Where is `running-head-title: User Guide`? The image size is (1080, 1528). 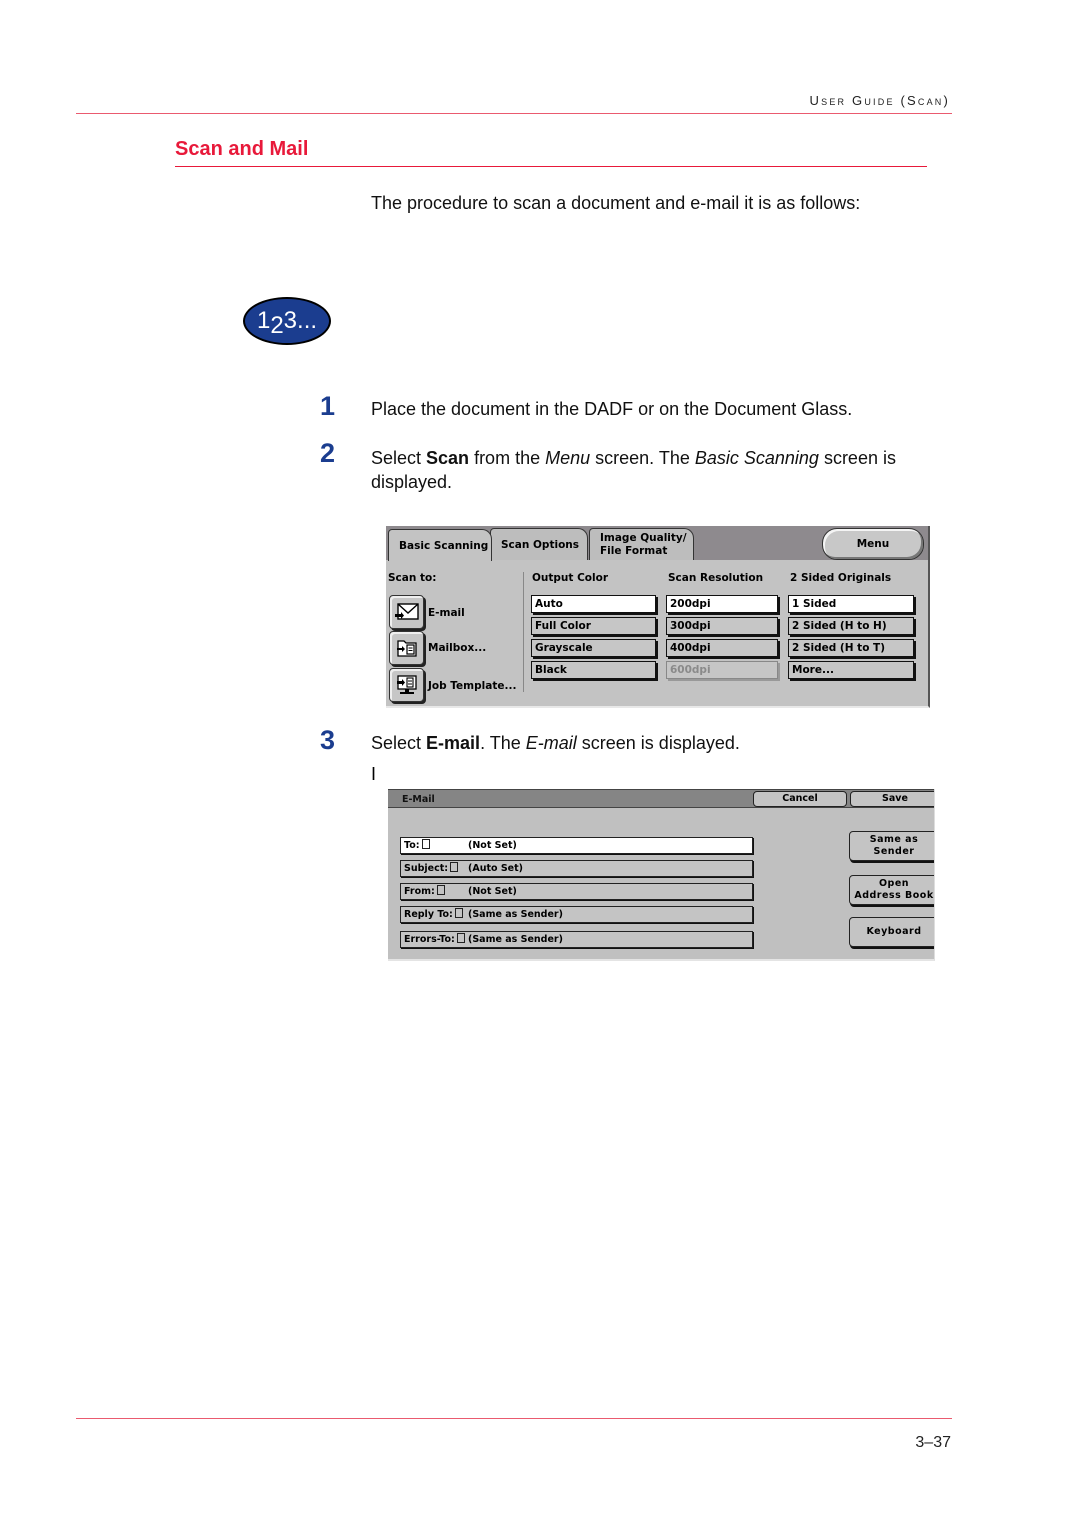 running-head-title: User Guide is located at coordinates (852, 100).